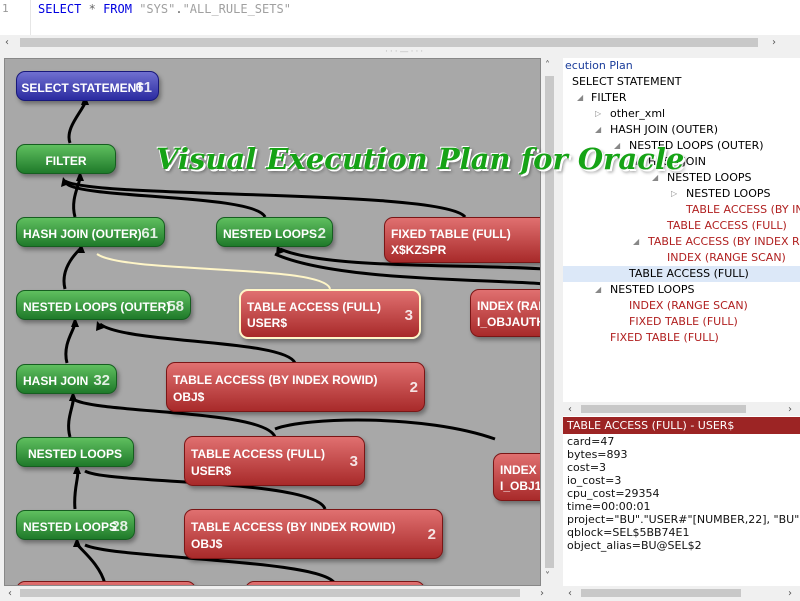 This screenshot has width=800, height=601. I want to click on node-nested-loops-2: NESTED LOOPS, so click(75, 452).